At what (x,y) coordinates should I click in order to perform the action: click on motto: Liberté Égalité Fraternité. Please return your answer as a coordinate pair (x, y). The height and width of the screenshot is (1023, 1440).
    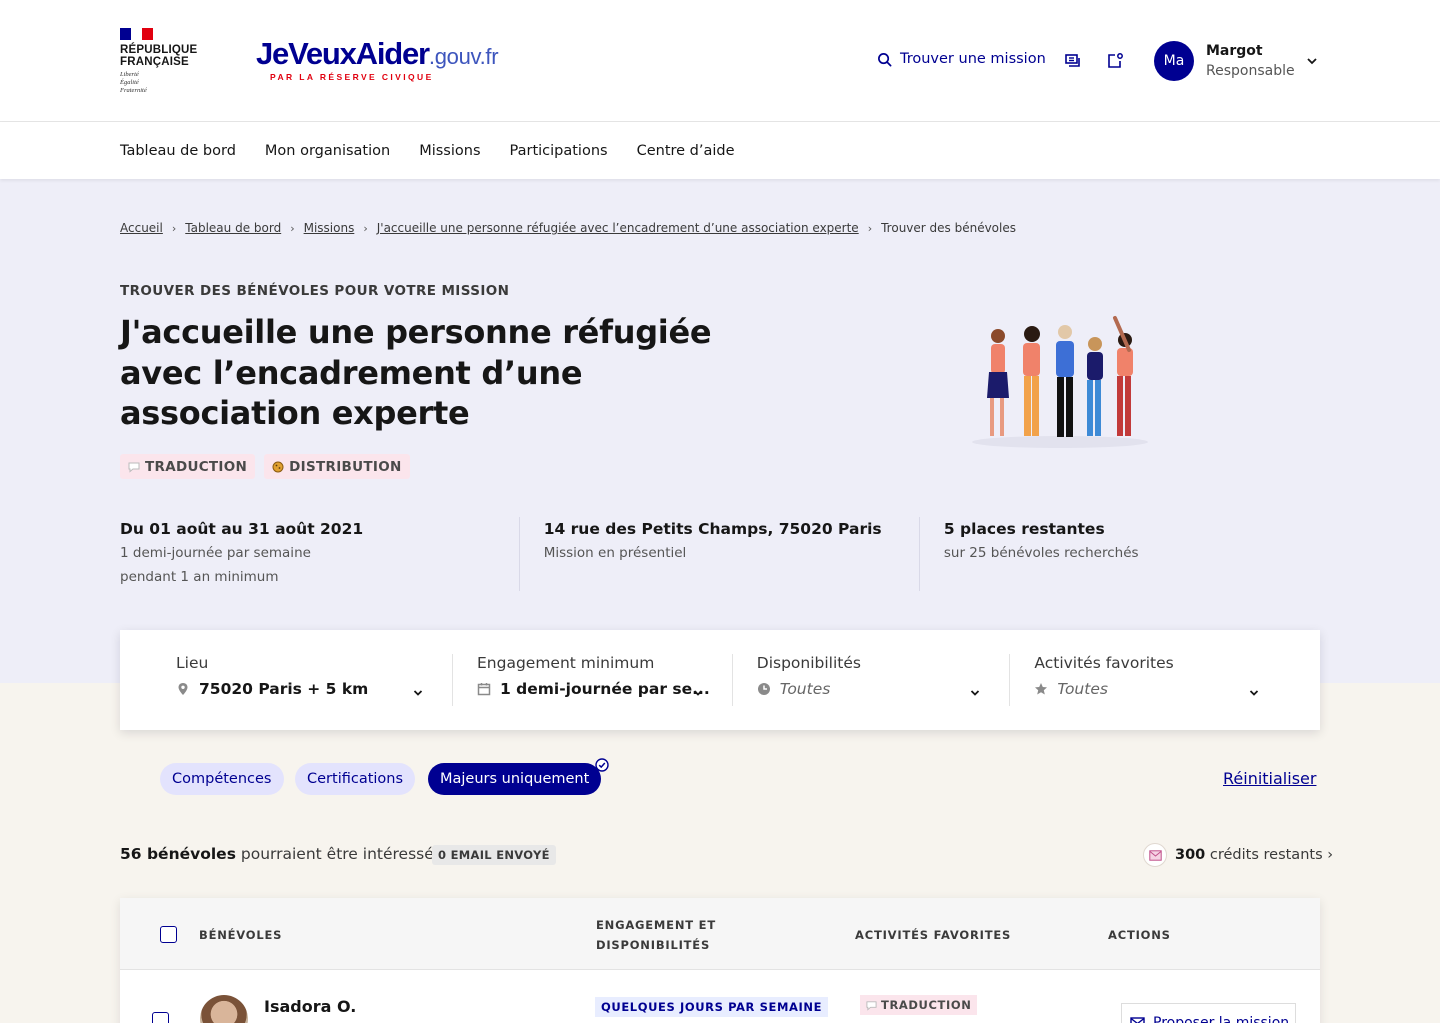
    Looking at the image, I should click on (133, 82).